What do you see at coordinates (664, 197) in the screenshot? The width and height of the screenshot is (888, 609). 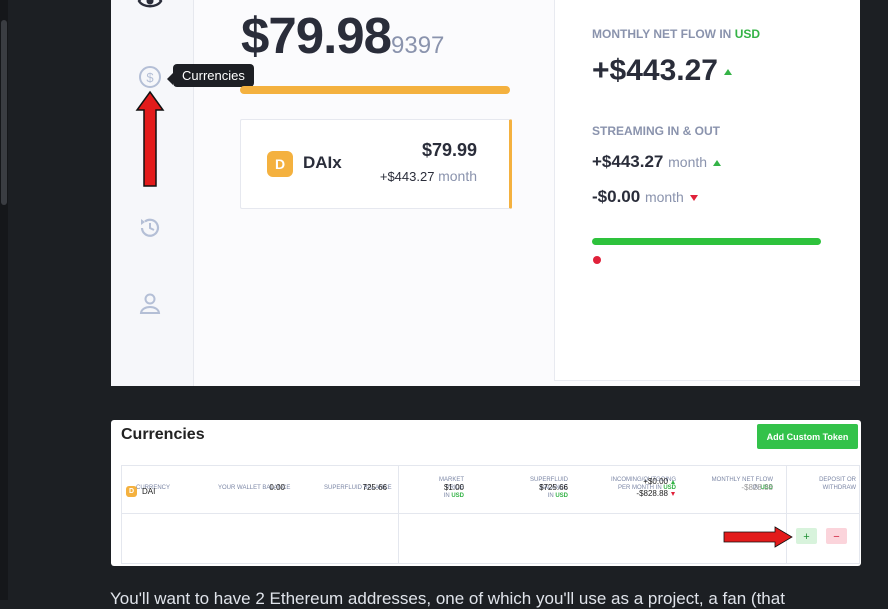 I see `stream-out-unit: month` at bounding box center [664, 197].